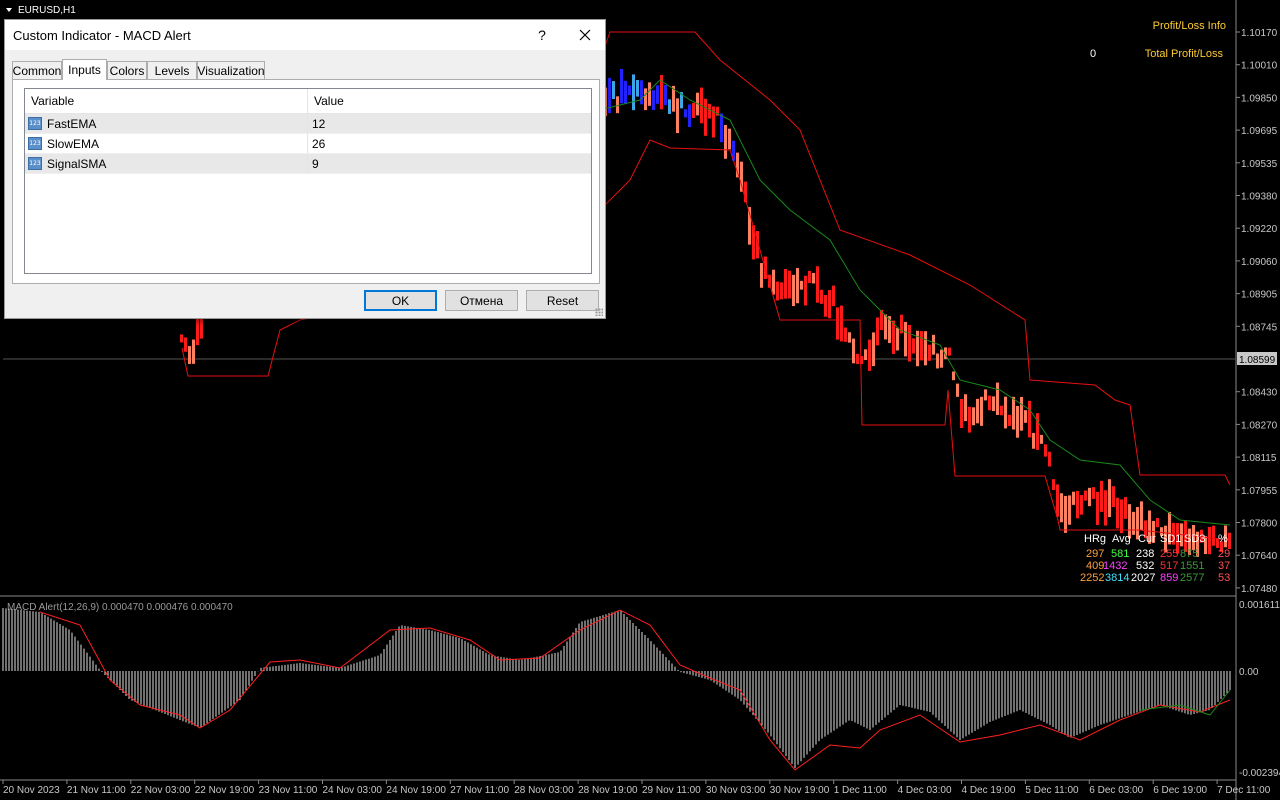 The height and width of the screenshot is (800, 1280). What do you see at coordinates (1259, 98) in the screenshot?
I see `price-tick: 1.09850` at bounding box center [1259, 98].